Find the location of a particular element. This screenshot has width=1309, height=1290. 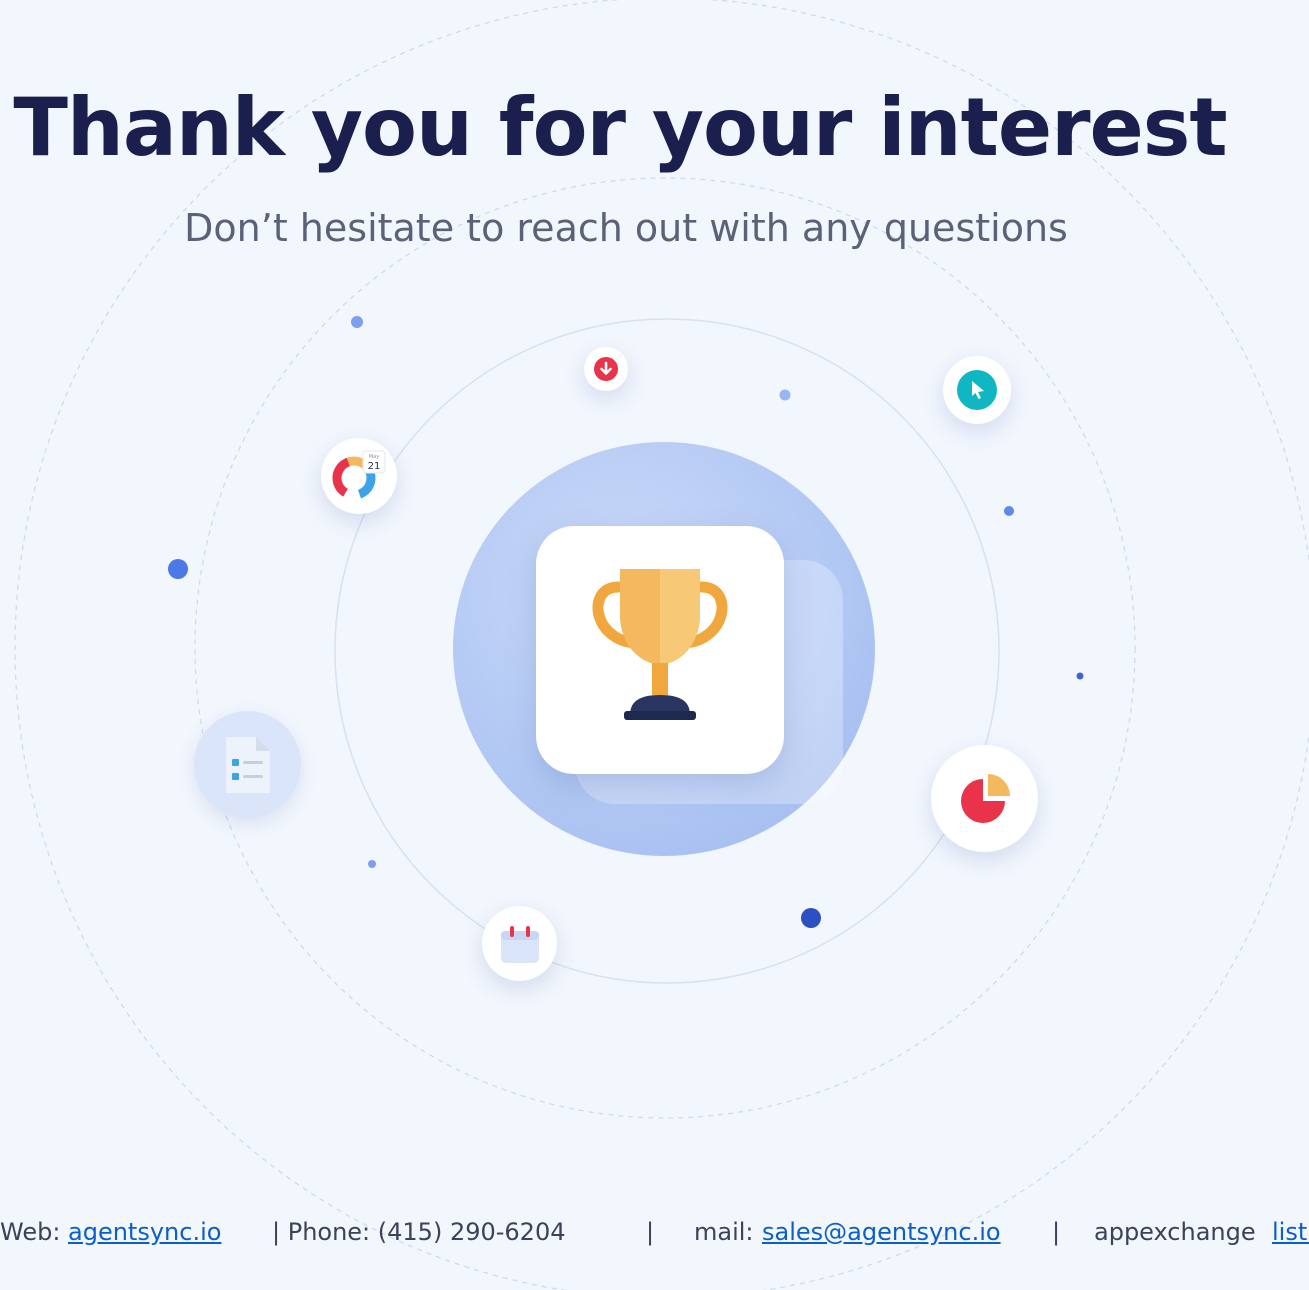

trophy-card is located at coordinates (660, 650).